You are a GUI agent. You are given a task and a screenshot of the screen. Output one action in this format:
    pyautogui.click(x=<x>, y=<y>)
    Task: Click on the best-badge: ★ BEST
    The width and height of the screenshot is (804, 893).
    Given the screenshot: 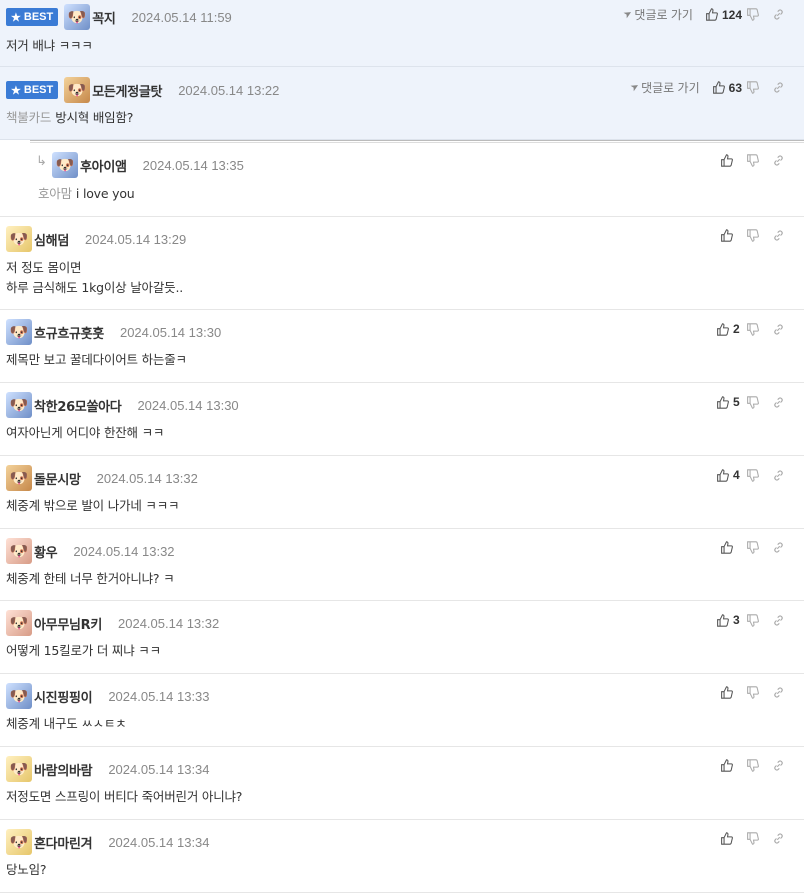 What is the action you would take?
    pyautogui.click(x=32, y=90)
    